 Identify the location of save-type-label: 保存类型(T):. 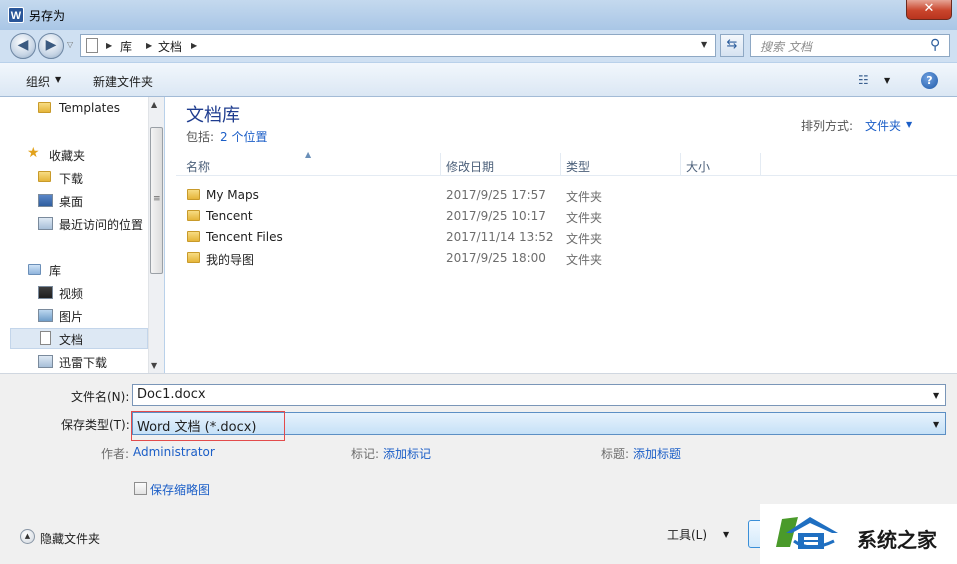
(95, 425).